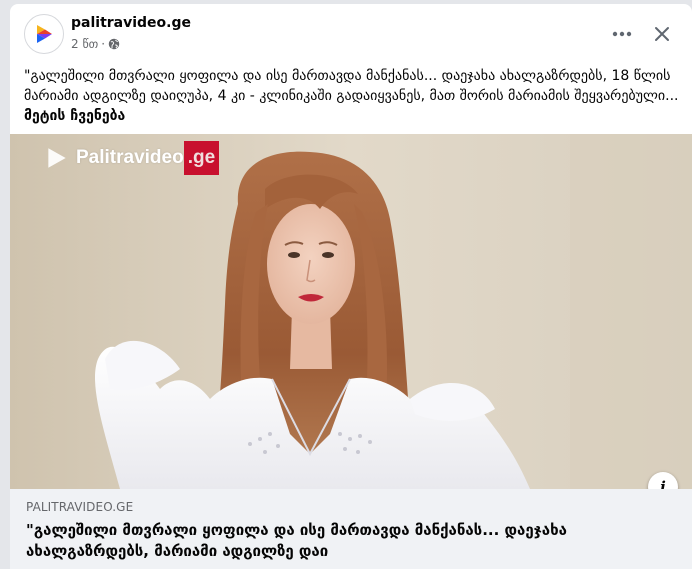 Image resolution: width=692 pixels, height=569 pixels. I want to click on palitravideo-logo-icon, so click(44, 34).